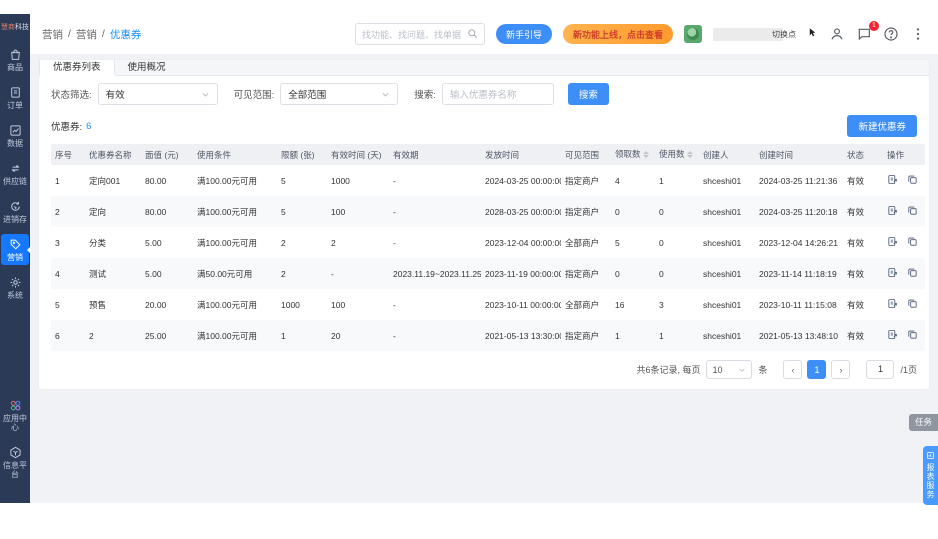 The width and height of the screenshot is (938, 539). What do you see at coordinates (633, 155) in the screenshot?
I see `column-header-received: 领取数` at bounding box center [633, 155].